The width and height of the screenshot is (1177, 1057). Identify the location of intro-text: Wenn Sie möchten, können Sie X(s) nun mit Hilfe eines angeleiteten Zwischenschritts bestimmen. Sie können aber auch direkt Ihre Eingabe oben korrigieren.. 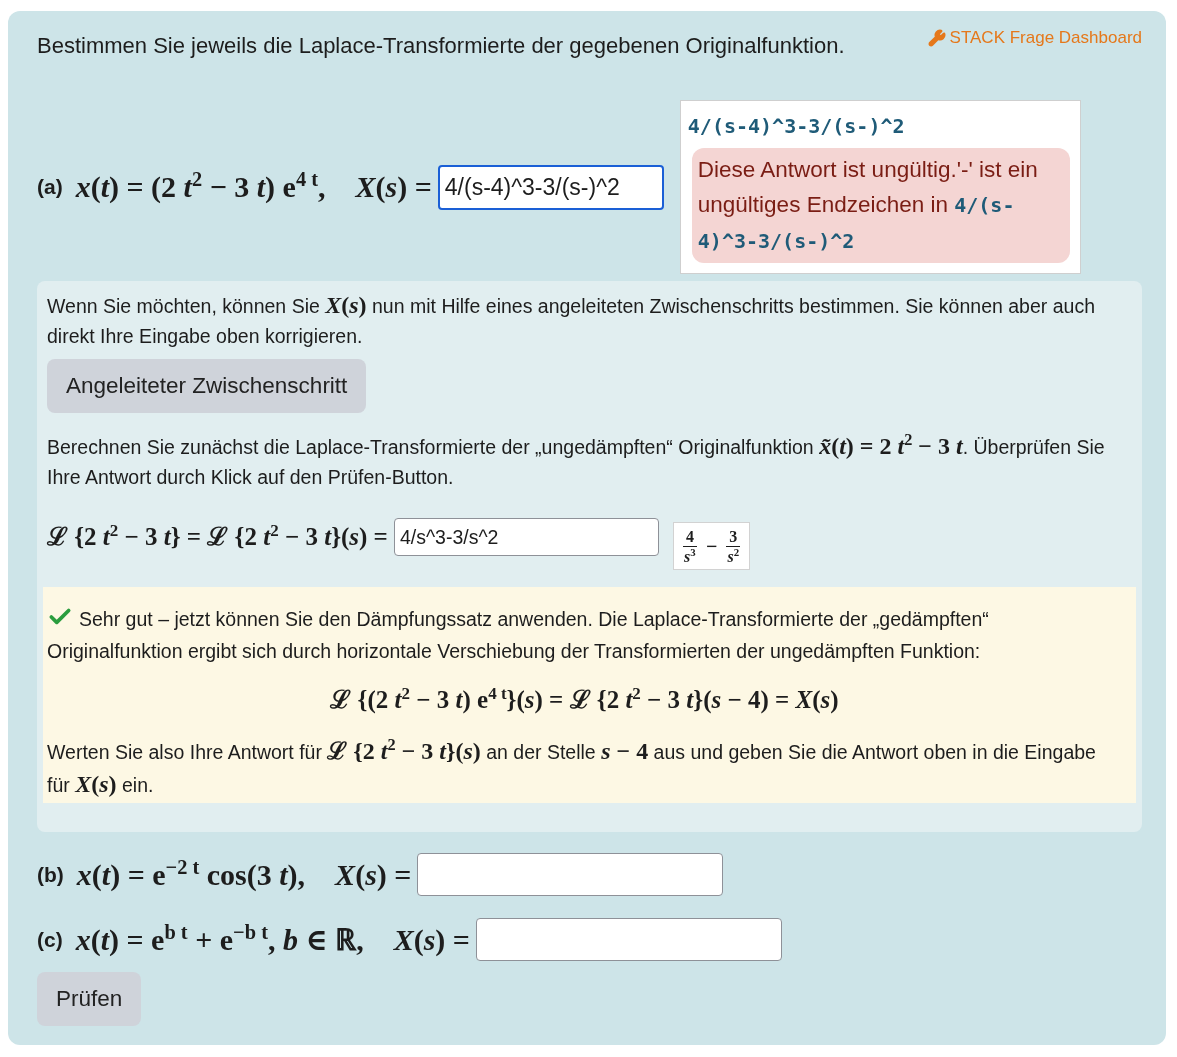
(571, 320).